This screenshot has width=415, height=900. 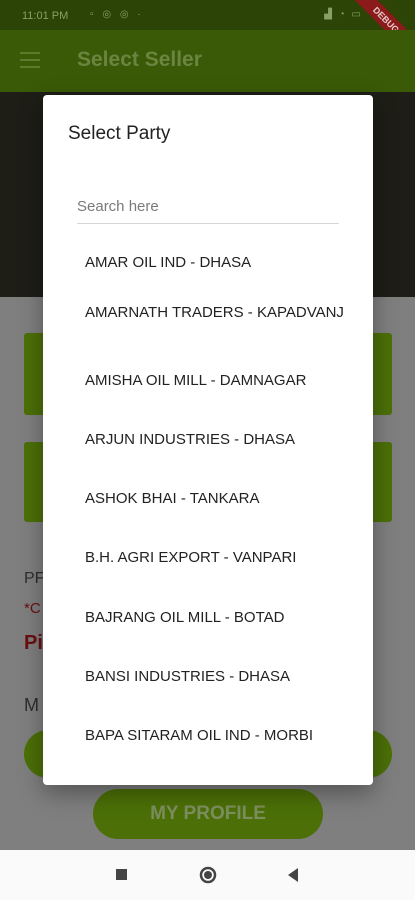 I want to click on home-circle-icon, so click(x=208, y=875).